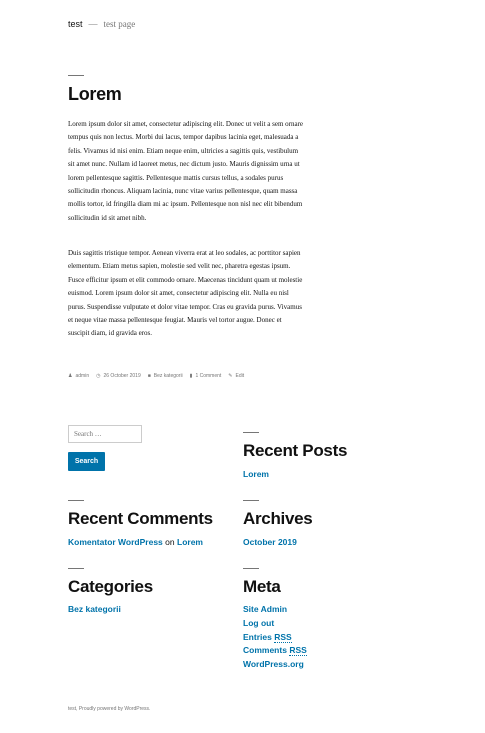 The height and width of the screenshot is (733, 485). I want to click on site-header: test — test page, so click(101, 24).